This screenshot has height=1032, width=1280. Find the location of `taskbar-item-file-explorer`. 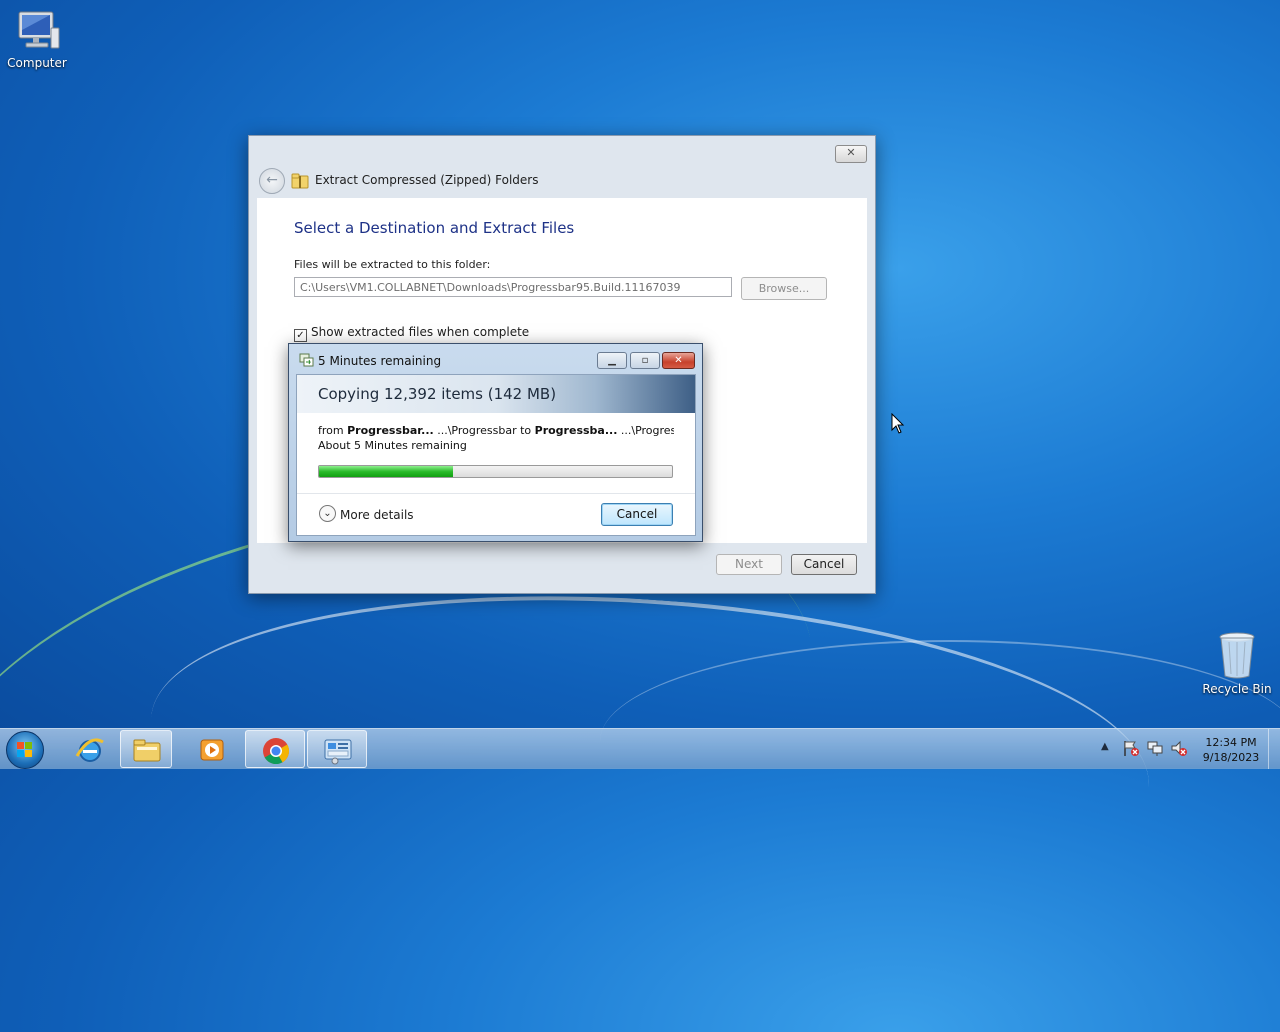

taskbar-item-file-explorer is located at coordinates (146, 749).